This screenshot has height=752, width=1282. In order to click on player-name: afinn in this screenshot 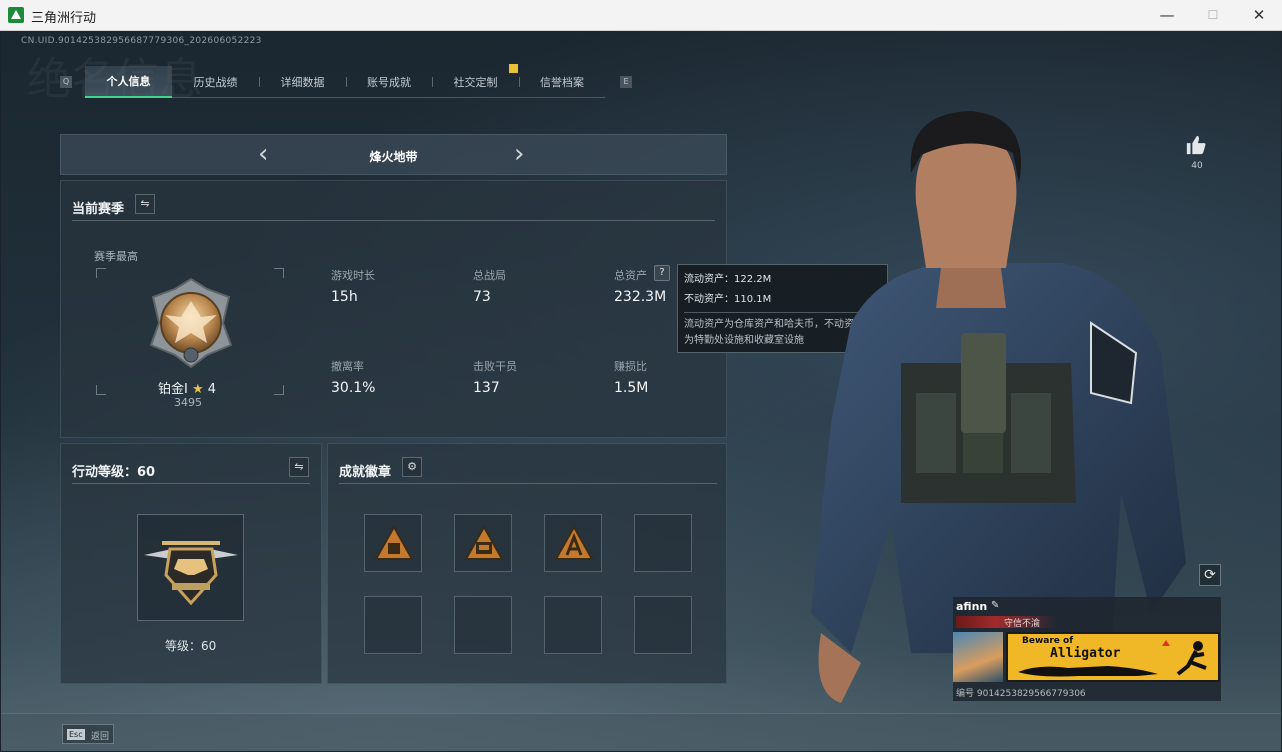, I will do `click(972, 606)`.